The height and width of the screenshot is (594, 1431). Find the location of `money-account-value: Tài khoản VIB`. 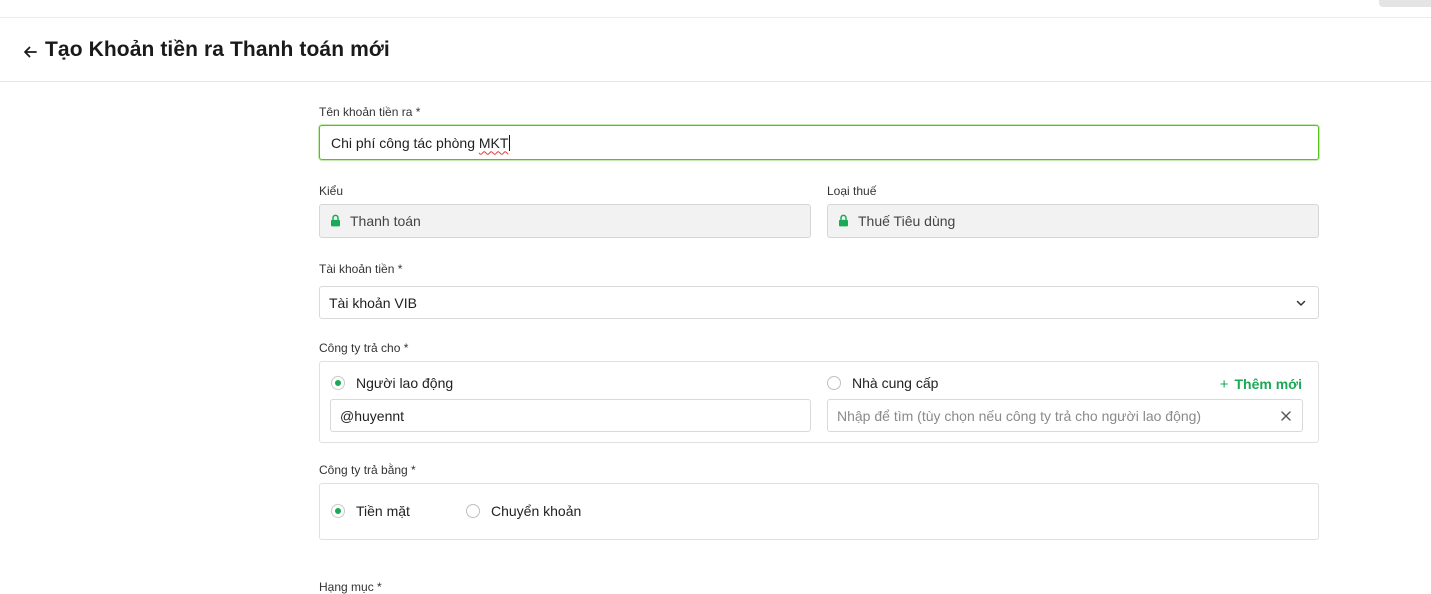

money-account-value: Tài khoản VIB is located at coordinates (373, 302).